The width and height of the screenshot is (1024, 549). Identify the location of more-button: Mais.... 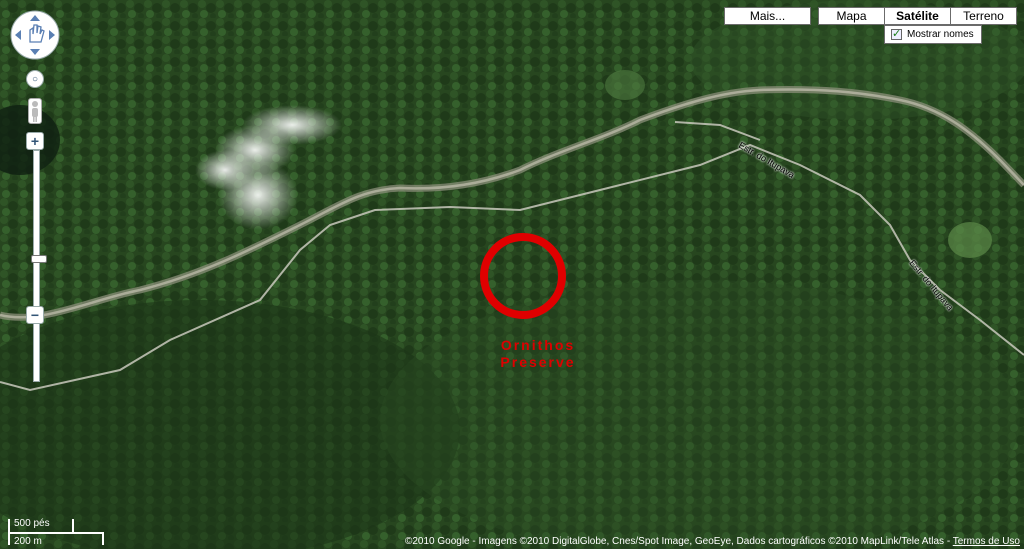
(767, 16).